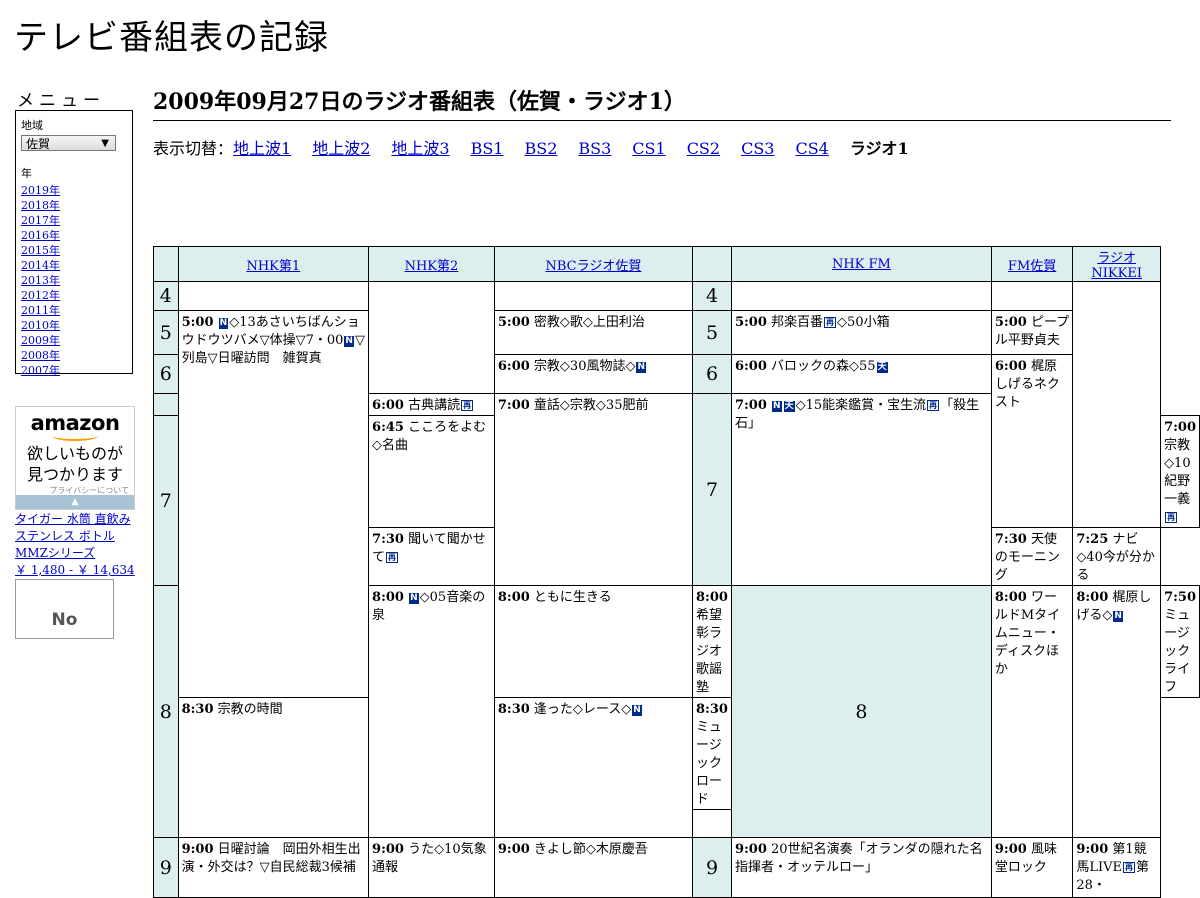 This screenshot has height=898, width=1200. Describe the element at coordinates (273, 767) in the screenshot. I see `program-cell: 8:30 宗教の時間` at that location.